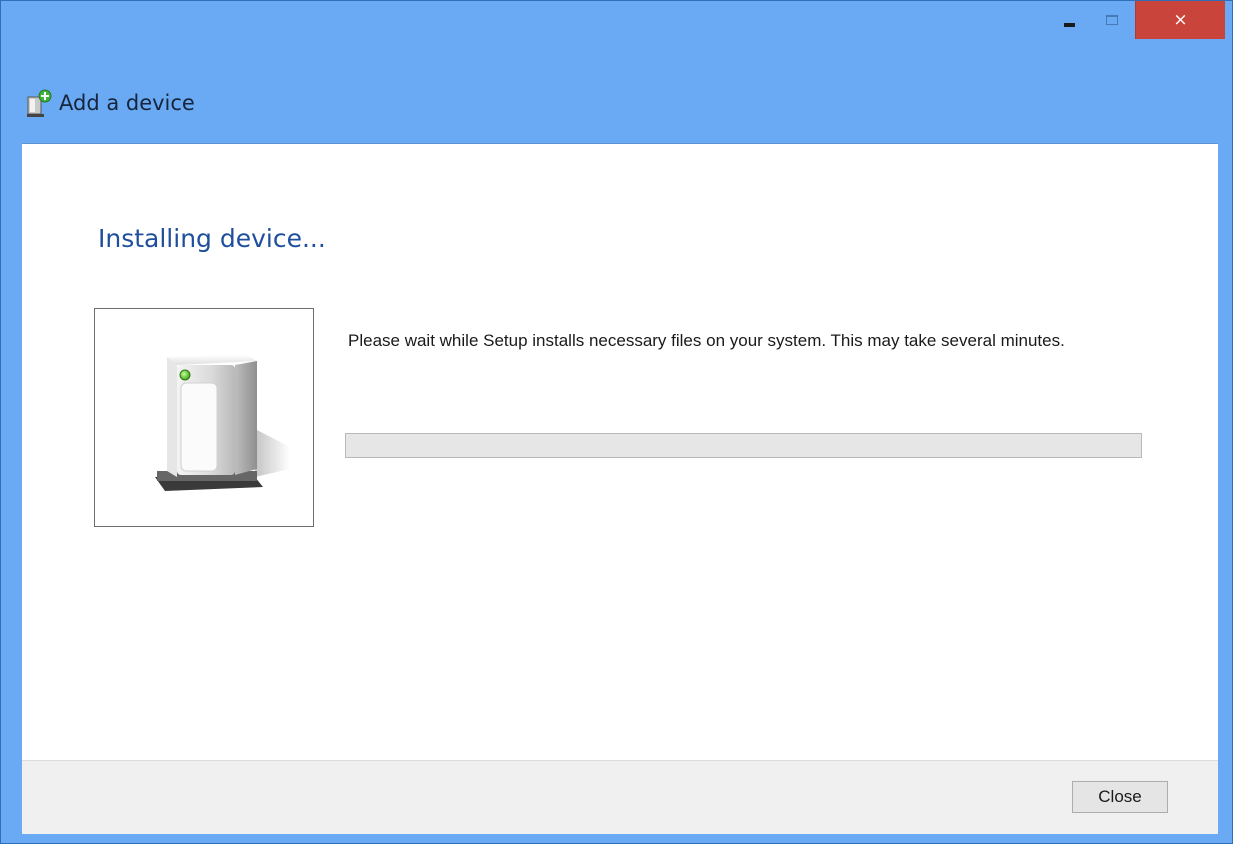 The width and height of the screenshot is (1233, 844). What do you see at coordinates (743, 445) in the screenshot?
I see `install-progress-bar` at bounding box center [743, 445].